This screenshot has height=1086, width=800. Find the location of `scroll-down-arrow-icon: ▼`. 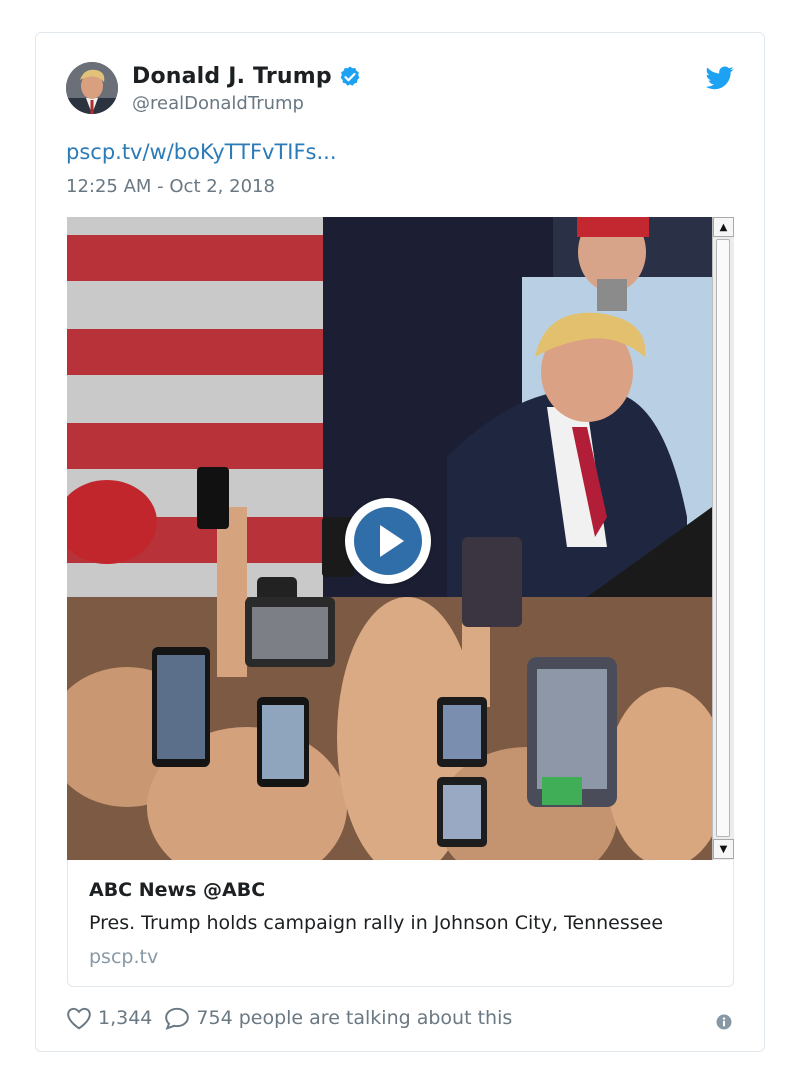

scroll-down-arrow-icon: ▼ is located at coordinates (723, 849).